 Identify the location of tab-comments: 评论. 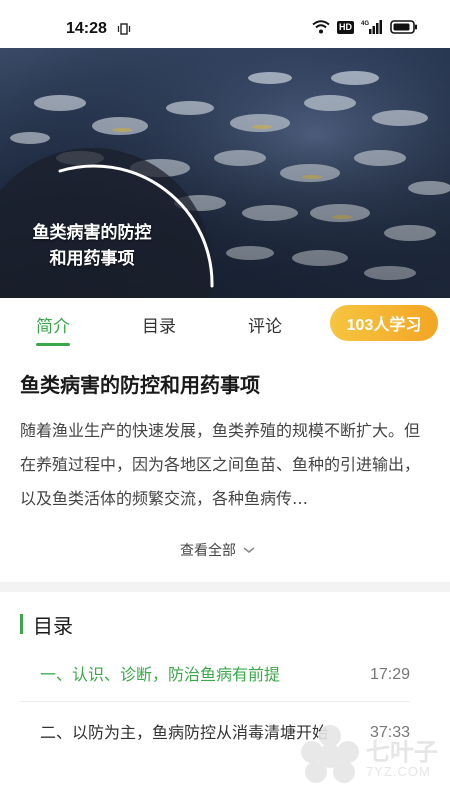
(265, 324).